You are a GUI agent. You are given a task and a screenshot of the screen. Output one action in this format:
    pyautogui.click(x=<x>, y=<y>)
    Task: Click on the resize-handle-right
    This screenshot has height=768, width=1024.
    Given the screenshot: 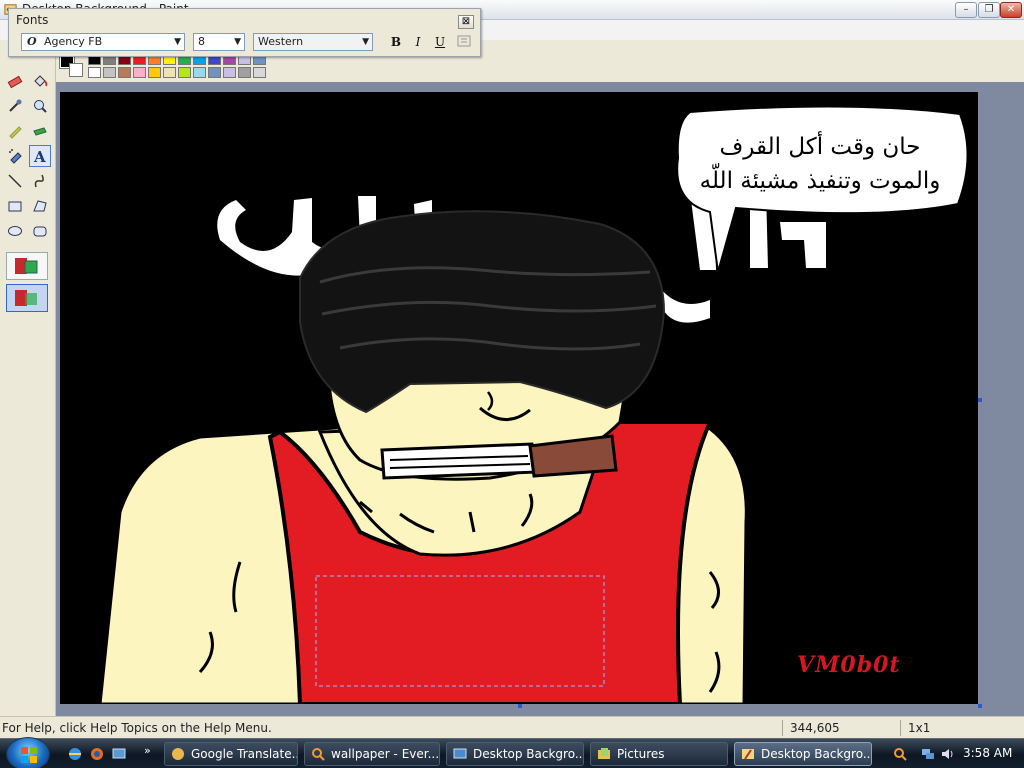 What is the action you would take?
    pyautogui.click(x=980, y=400)
    